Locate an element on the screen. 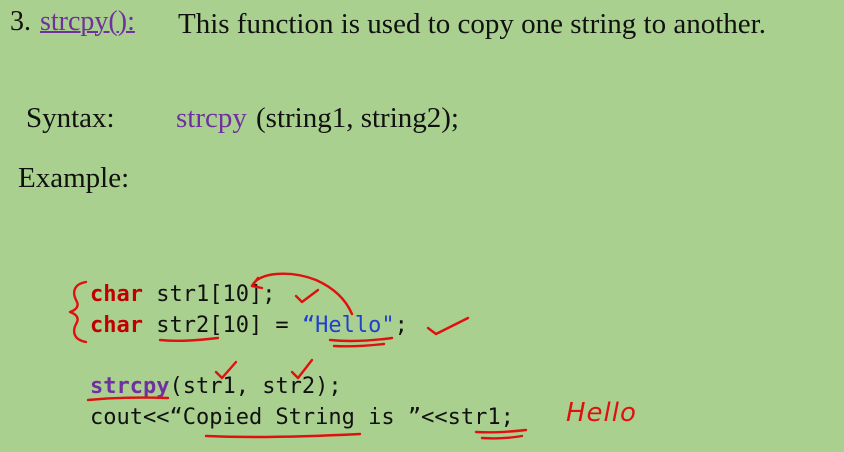  heading-function-name: strcpy(): is located at coordinates (87, 21).